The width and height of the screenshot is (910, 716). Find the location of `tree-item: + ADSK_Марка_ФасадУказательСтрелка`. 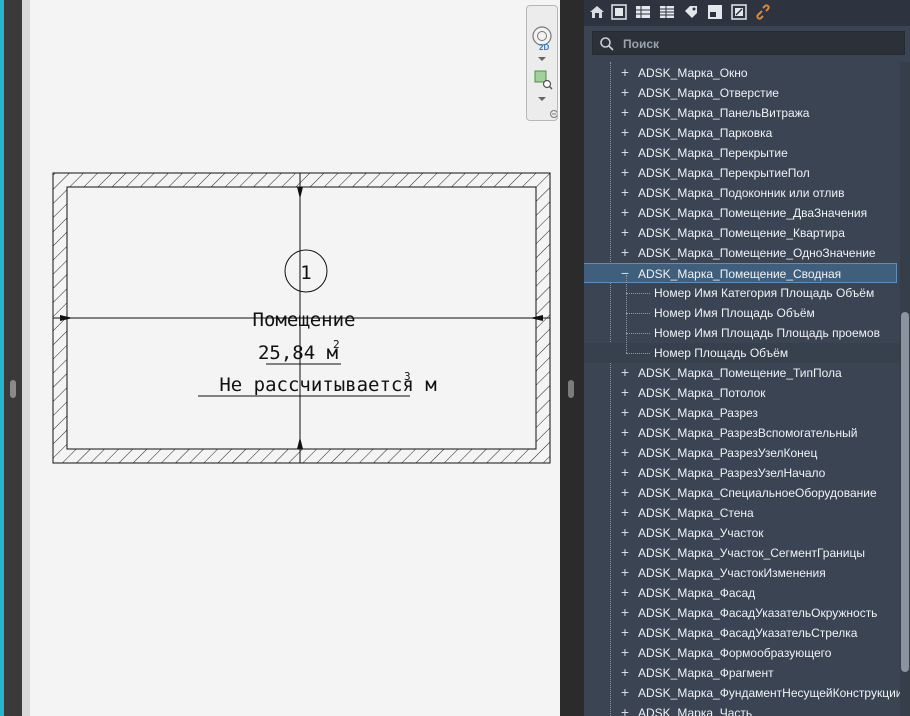

tree-item: + ADSK_Марка_ФасадУказательСтрелка is located at coordinates (747, 633).